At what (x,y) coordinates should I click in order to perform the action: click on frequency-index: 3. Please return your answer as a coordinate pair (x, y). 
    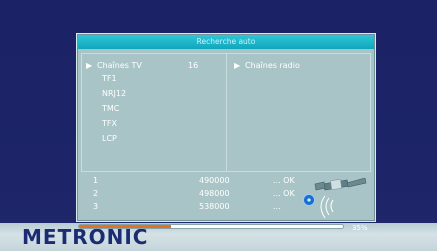
    Looking at the image, I should click on (96, 206).